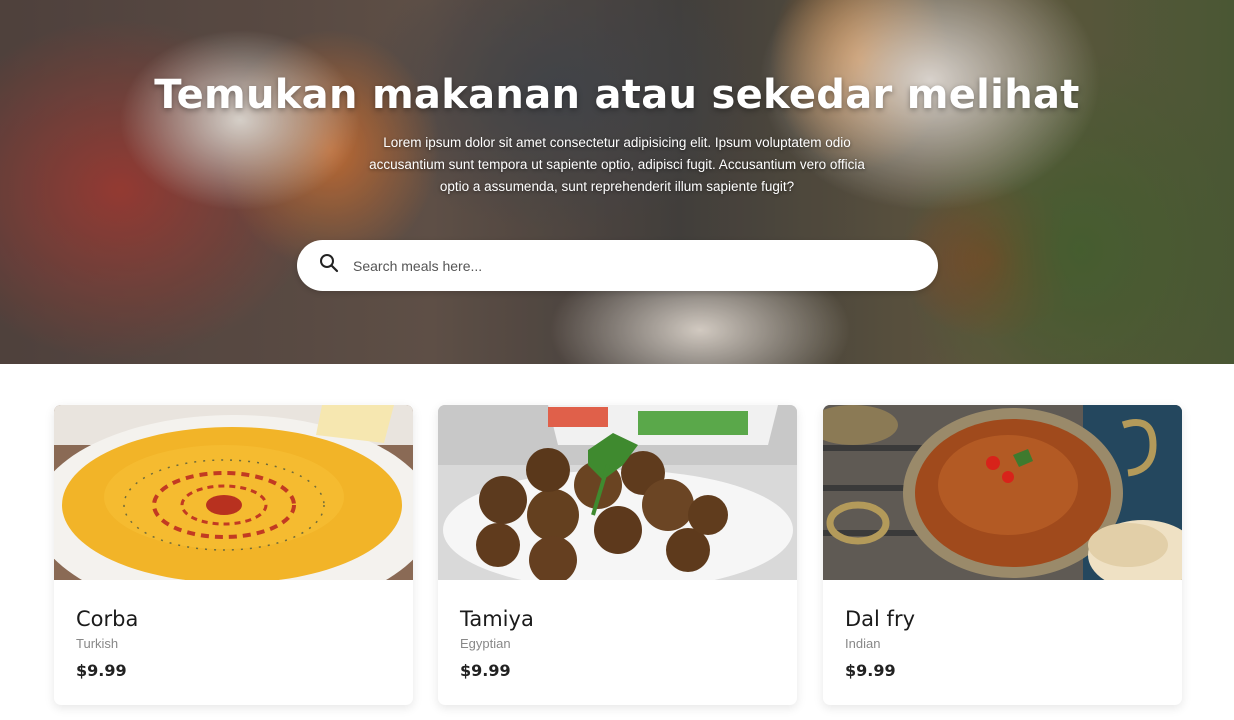  I want to click on hero-title: Temukan makanan atau sekedar melihat, so click(617, 95).